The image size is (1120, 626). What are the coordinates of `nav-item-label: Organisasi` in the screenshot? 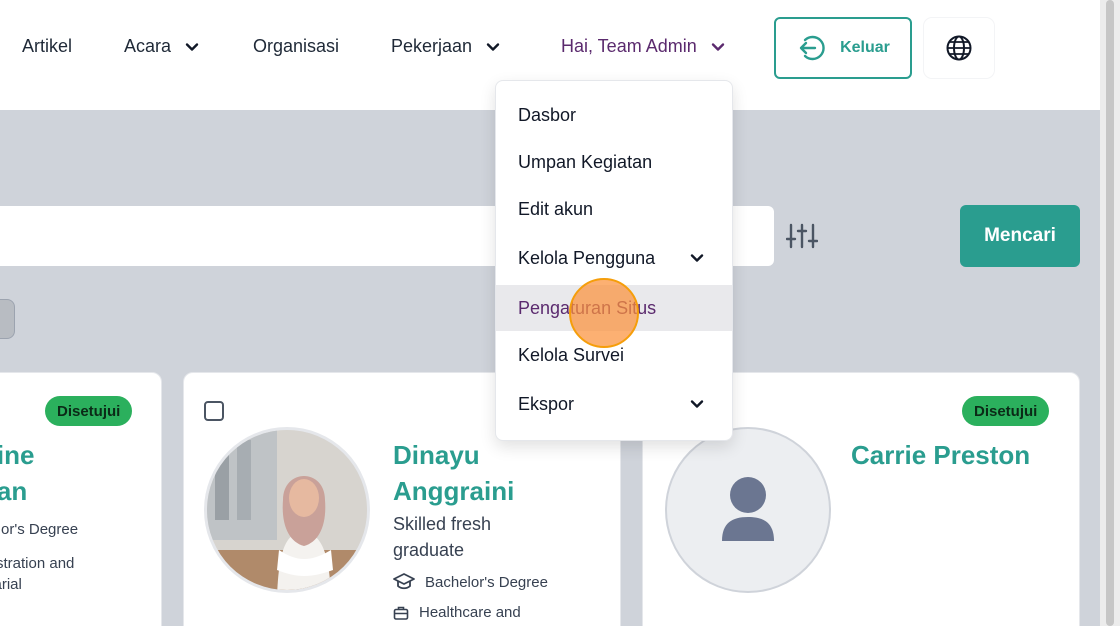 It's located at (296, 46).